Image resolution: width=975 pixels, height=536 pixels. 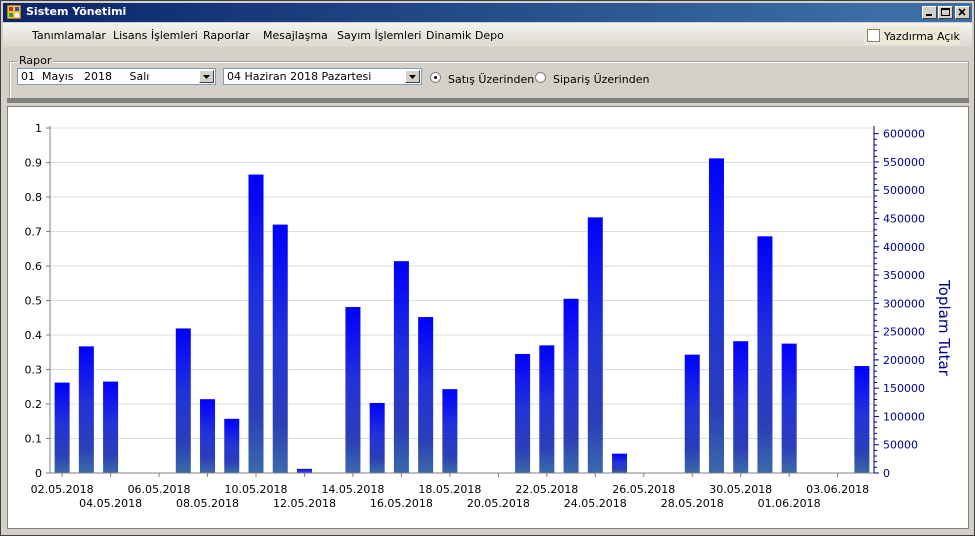 I want to click on left-tick-label: 0.9, so click(x=34, y=163).